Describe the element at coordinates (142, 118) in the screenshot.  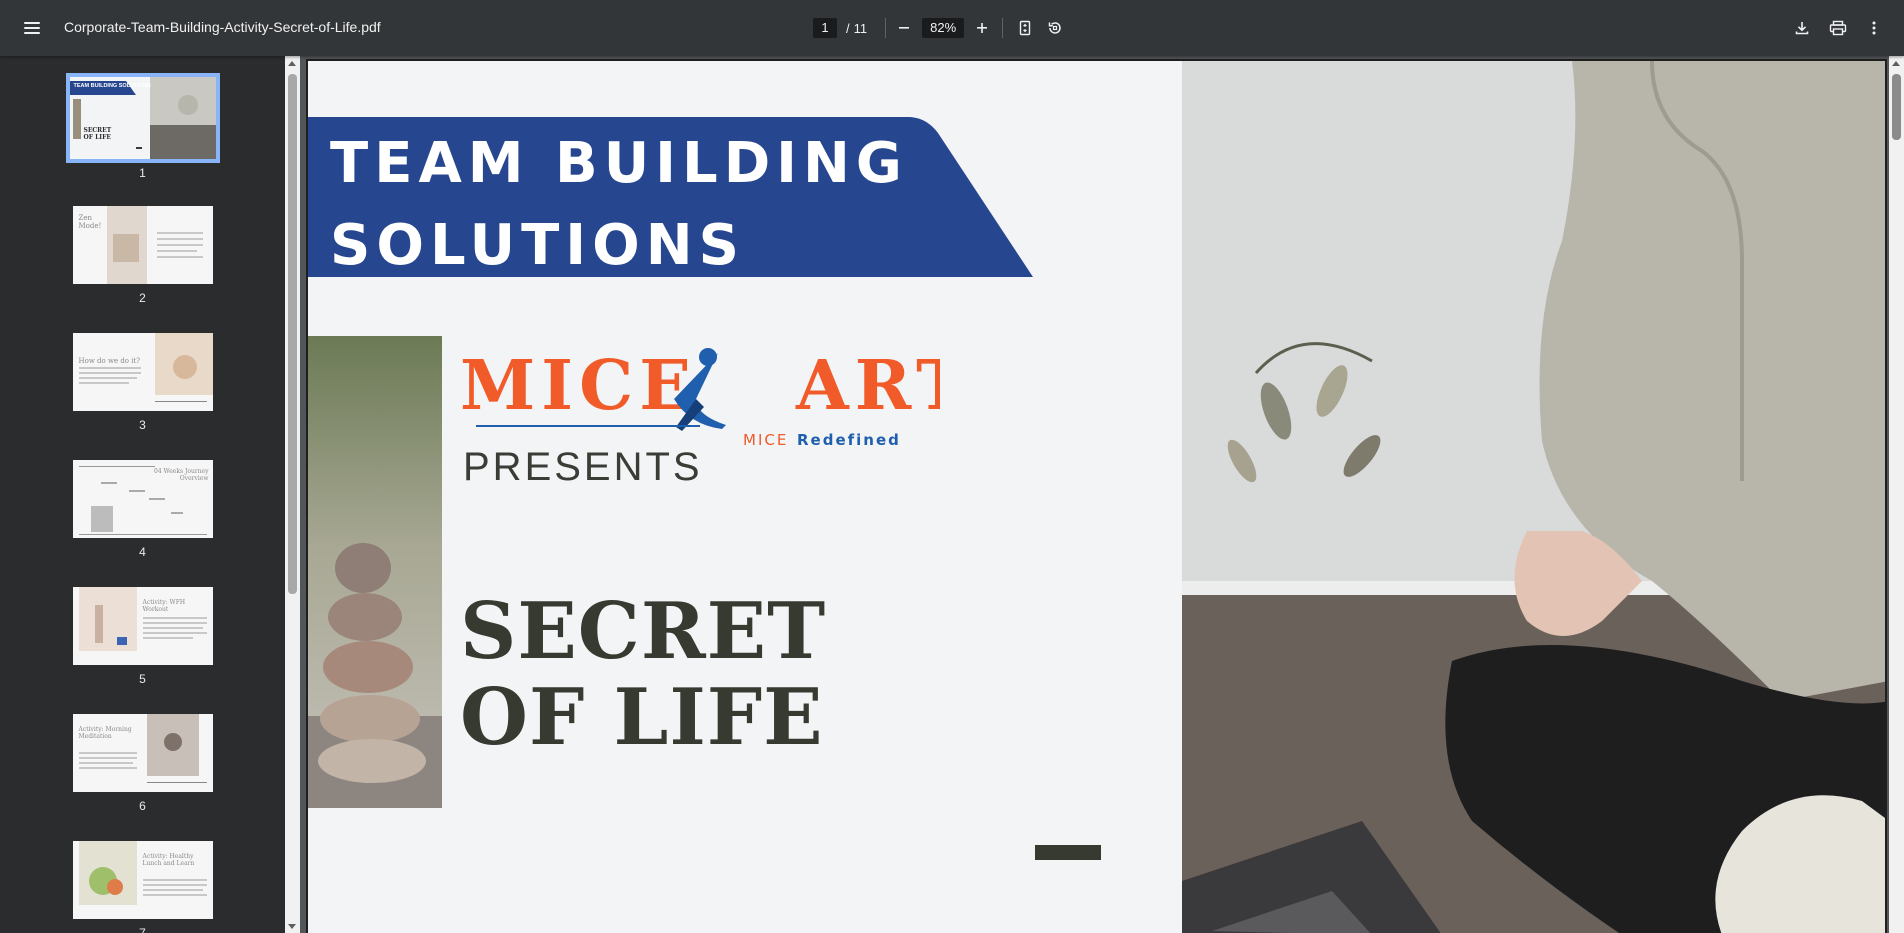
I see `thumbnail-image: TEAM BUILDING SOLUTIONS SECRET OF LIFE` at that location.